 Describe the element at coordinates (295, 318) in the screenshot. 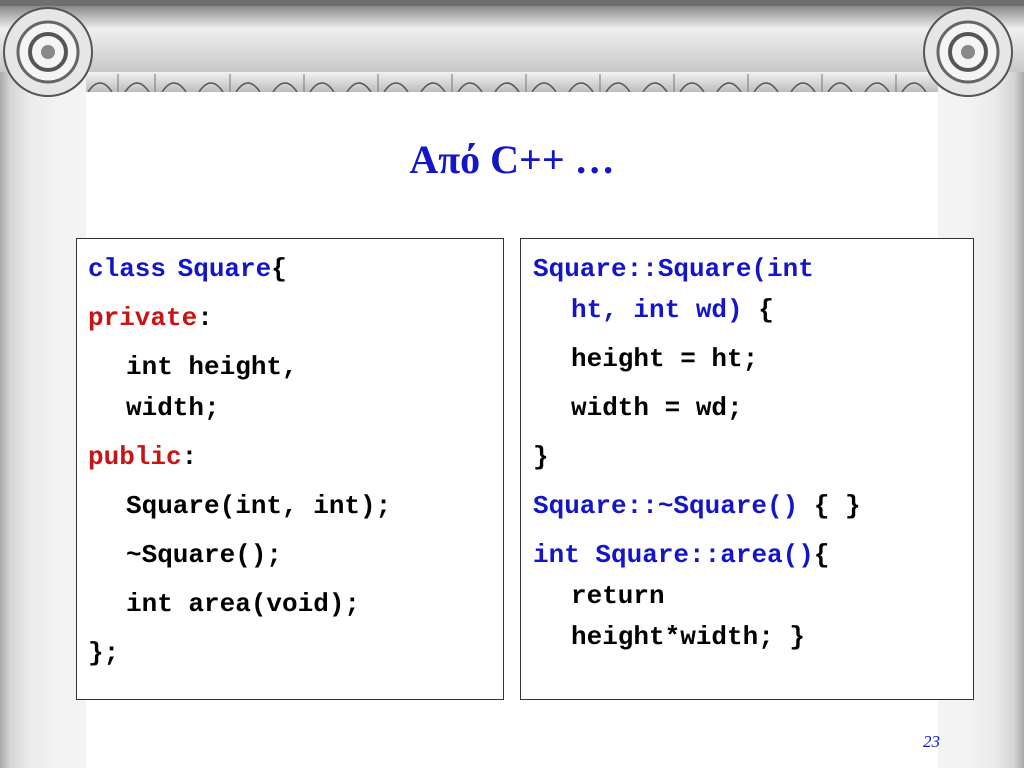

I see `code-line: private:` at that location.